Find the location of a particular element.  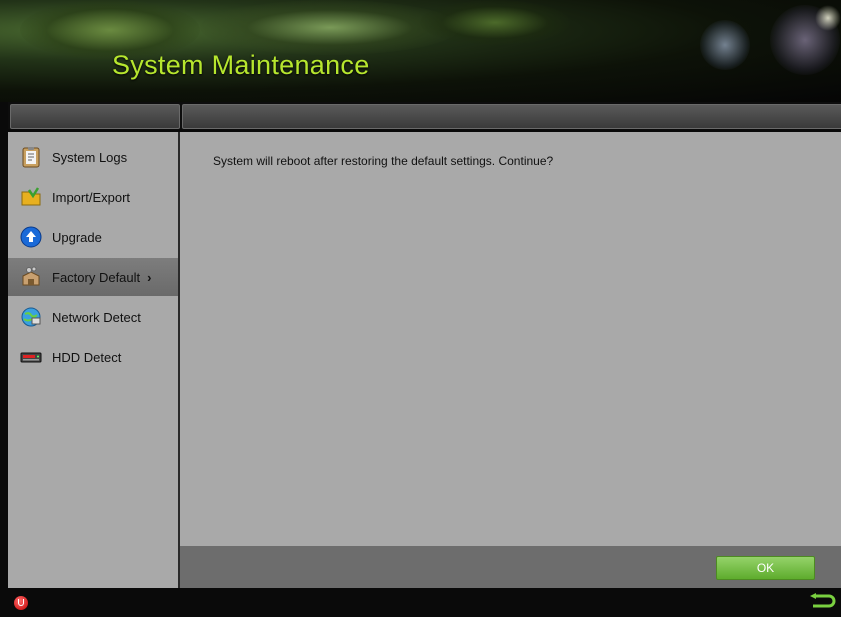

factory-icon is located at coordinates (31, 277).